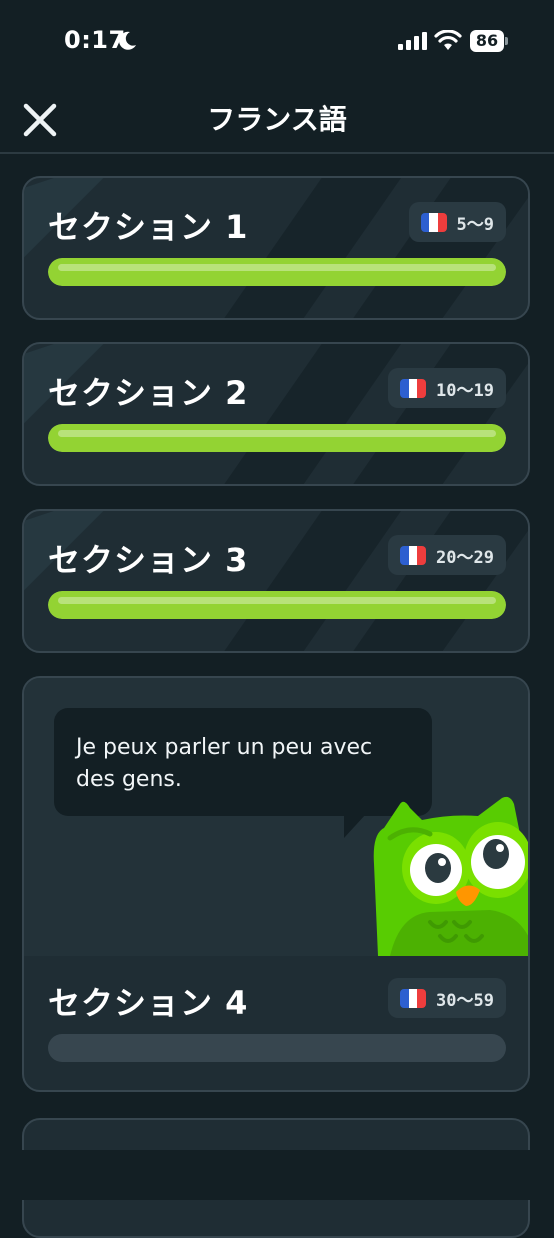 The width and height of the screenshot is (554, 1238). What do you see at coordinates (148, 1003) in the screenshot?
I see `section-title: セクション 4` at bounding box center [148, 1003].